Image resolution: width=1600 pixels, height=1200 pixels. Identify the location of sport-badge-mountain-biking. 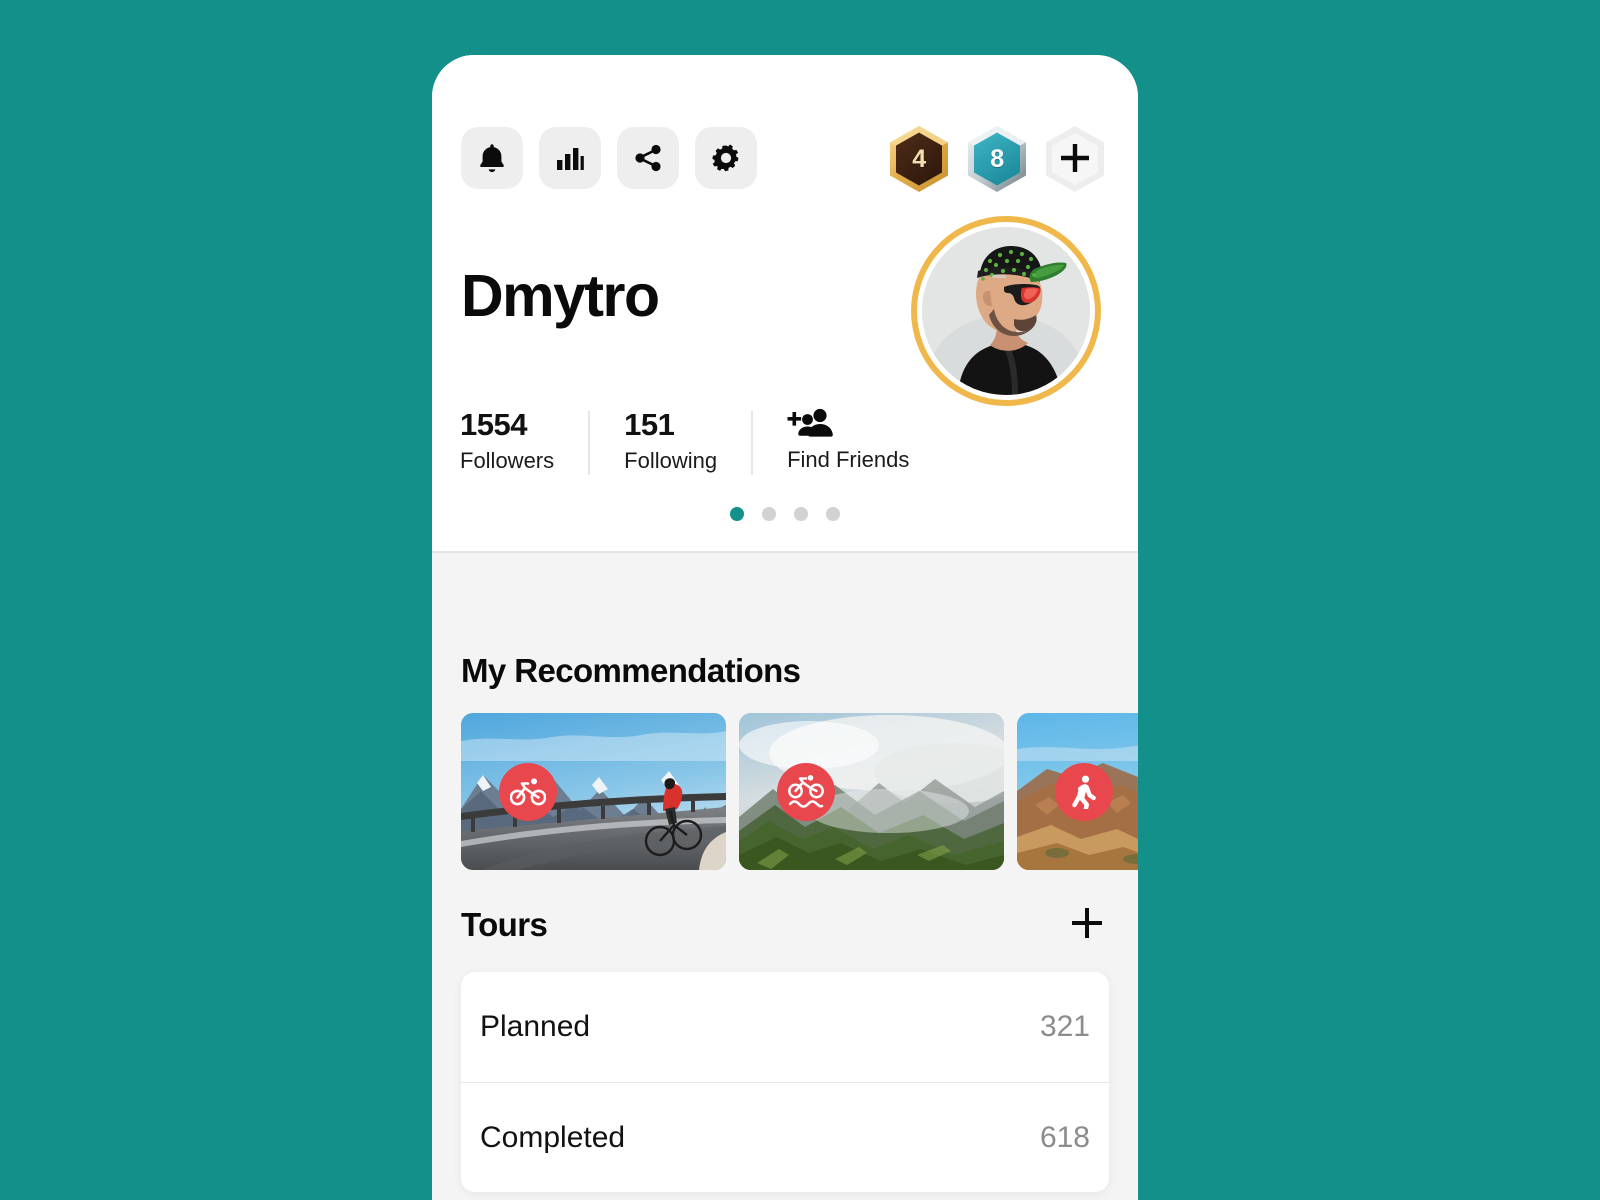
(806, 792).